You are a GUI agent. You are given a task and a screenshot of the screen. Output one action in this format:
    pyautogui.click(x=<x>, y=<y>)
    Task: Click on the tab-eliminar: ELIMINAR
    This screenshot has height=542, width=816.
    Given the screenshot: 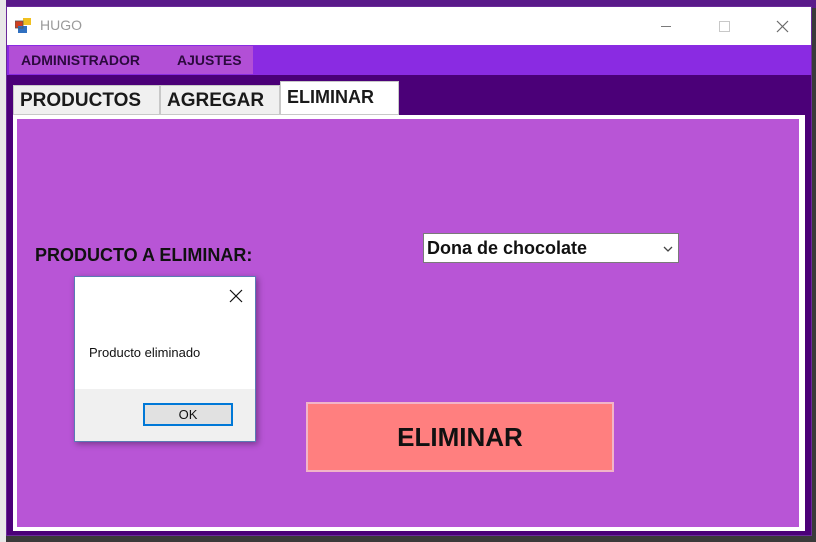 What is the action you would take?
    pyautogui.click(x=339, y=98)
    